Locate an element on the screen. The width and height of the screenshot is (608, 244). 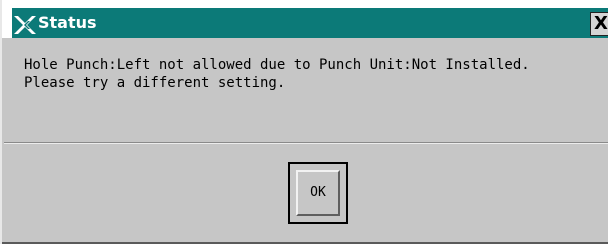
x-window-logo-icon is located at coordinates (25, 25).